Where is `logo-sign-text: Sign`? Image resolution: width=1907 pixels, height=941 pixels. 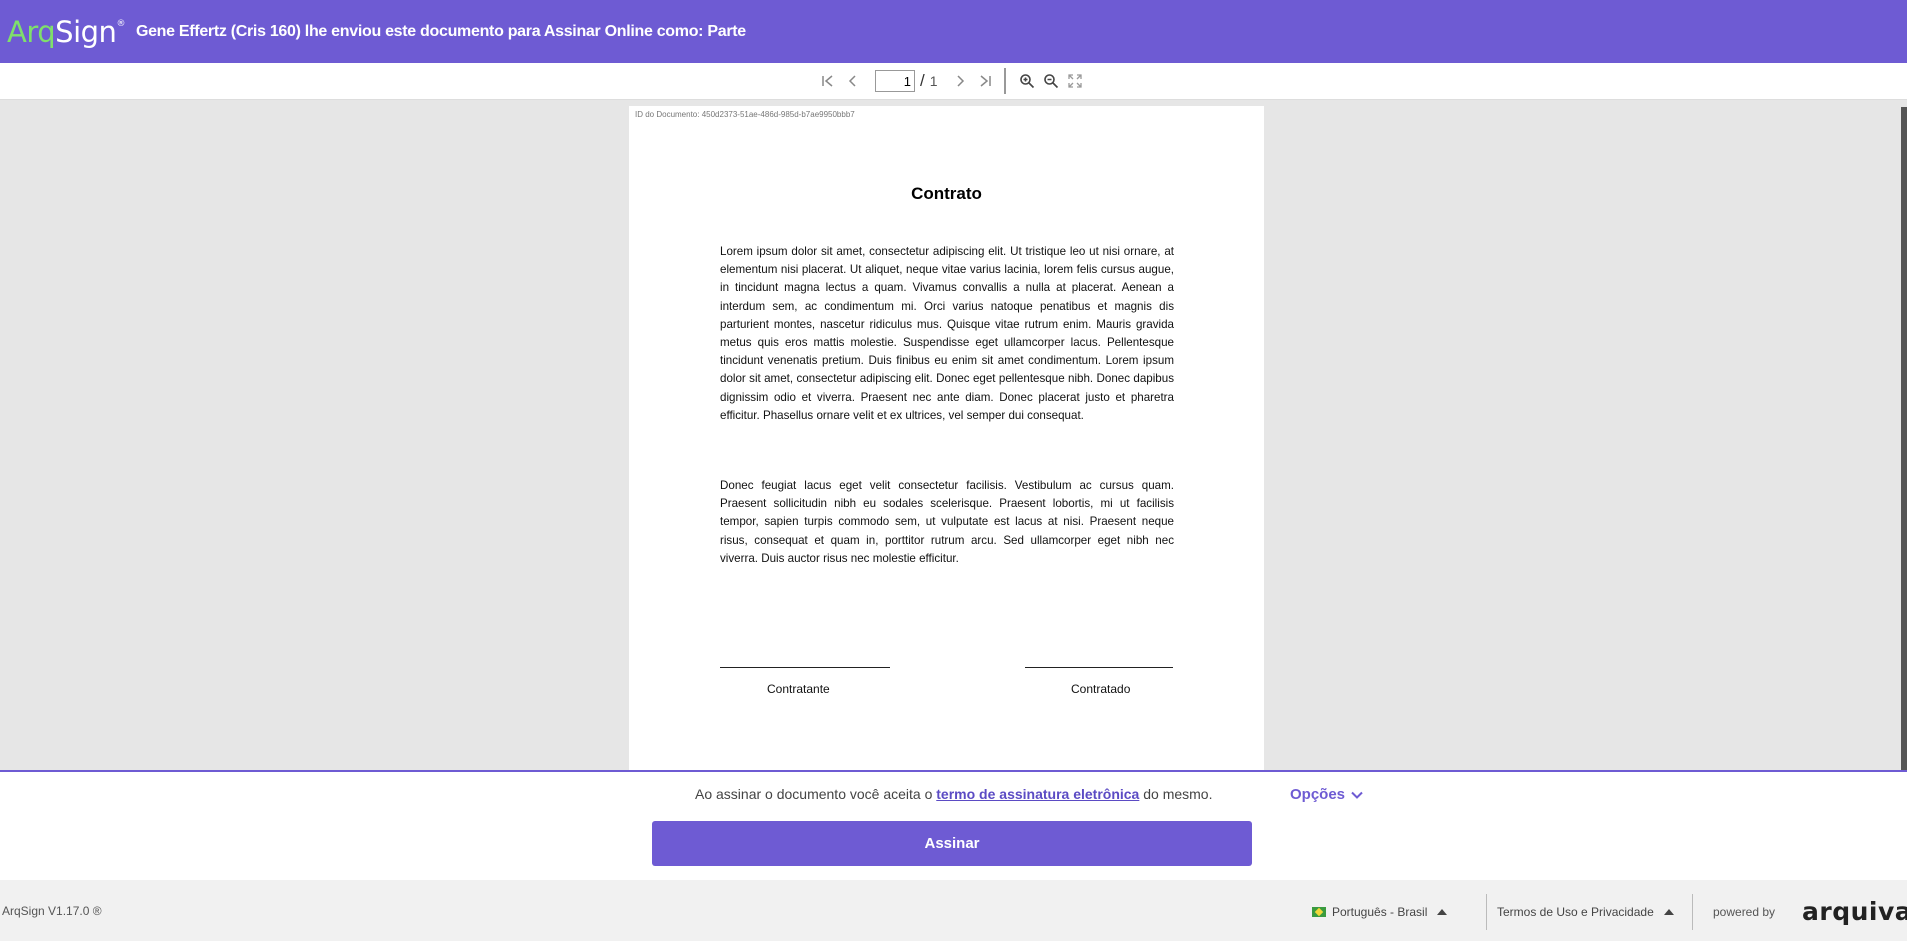 logo-sign-text: Sign is located at coordinates (86, 31).